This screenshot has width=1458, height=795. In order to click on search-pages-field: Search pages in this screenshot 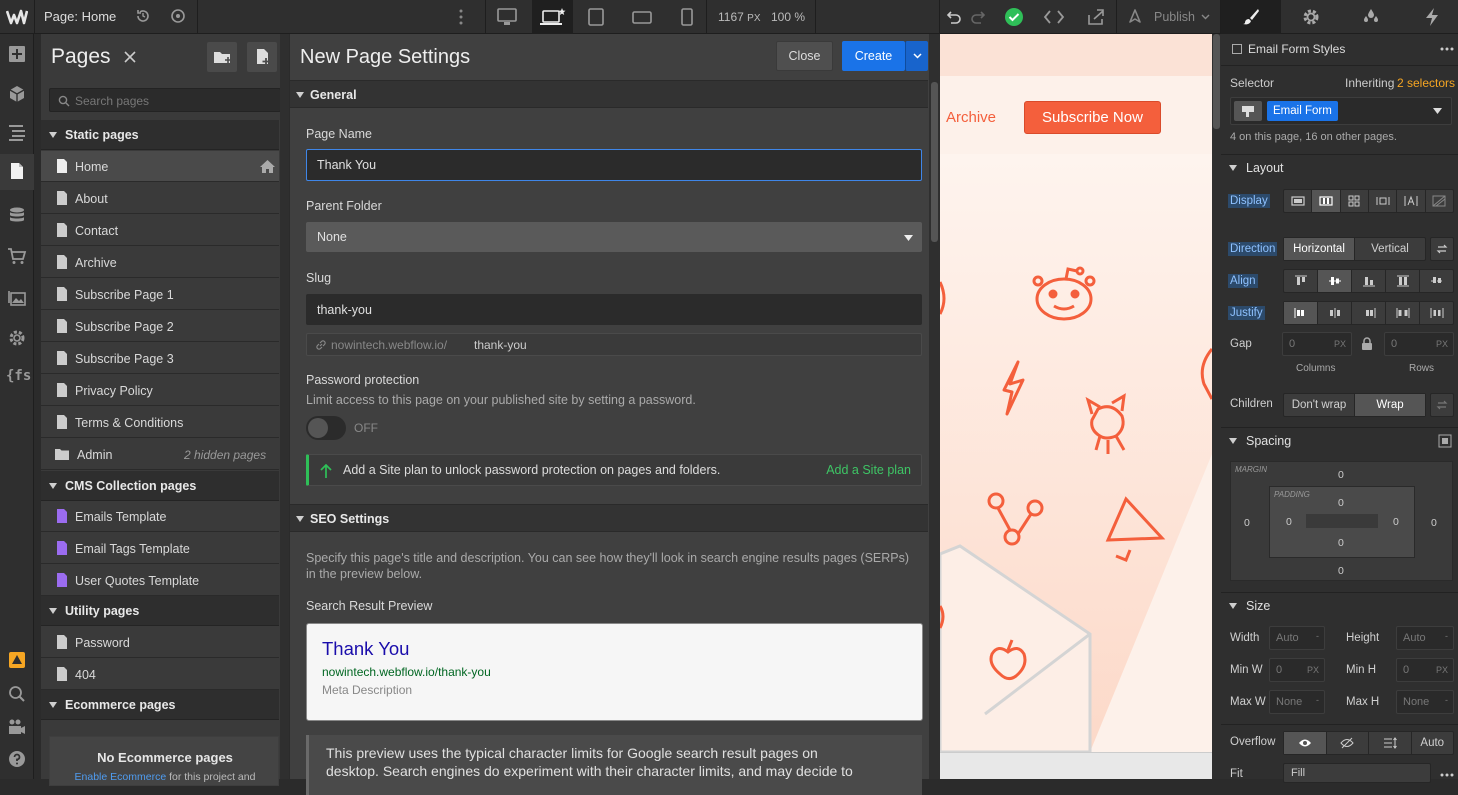, I will do `click(165, 100)`.